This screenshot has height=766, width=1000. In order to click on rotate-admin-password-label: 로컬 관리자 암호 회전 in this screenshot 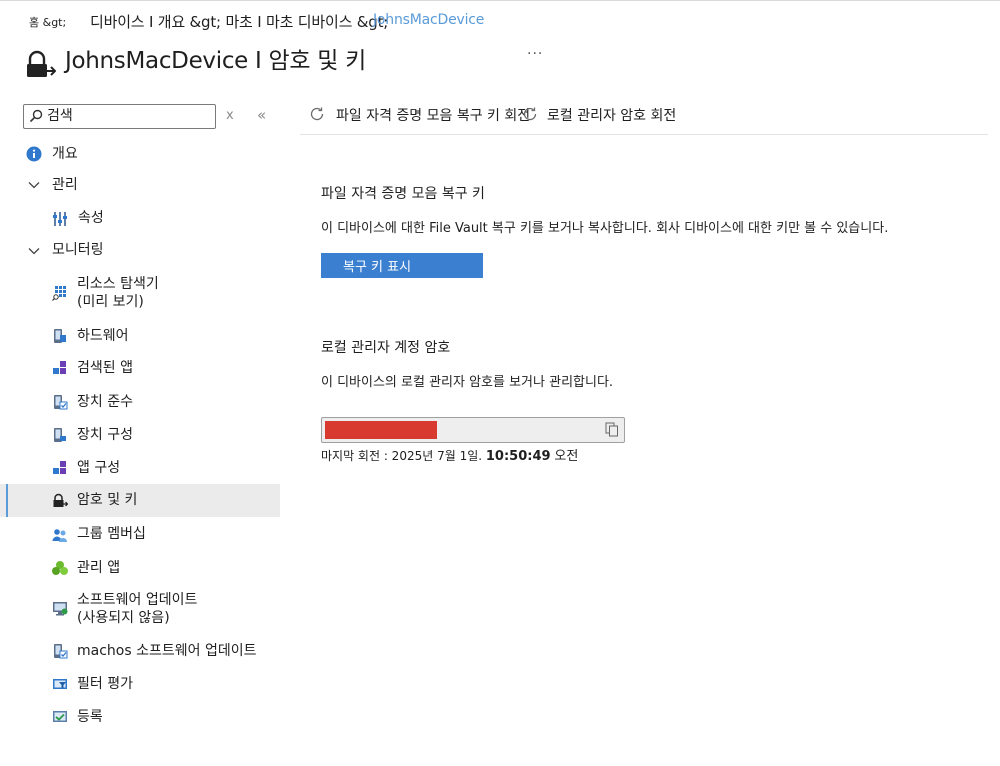, I will do `click(612, 116)`.